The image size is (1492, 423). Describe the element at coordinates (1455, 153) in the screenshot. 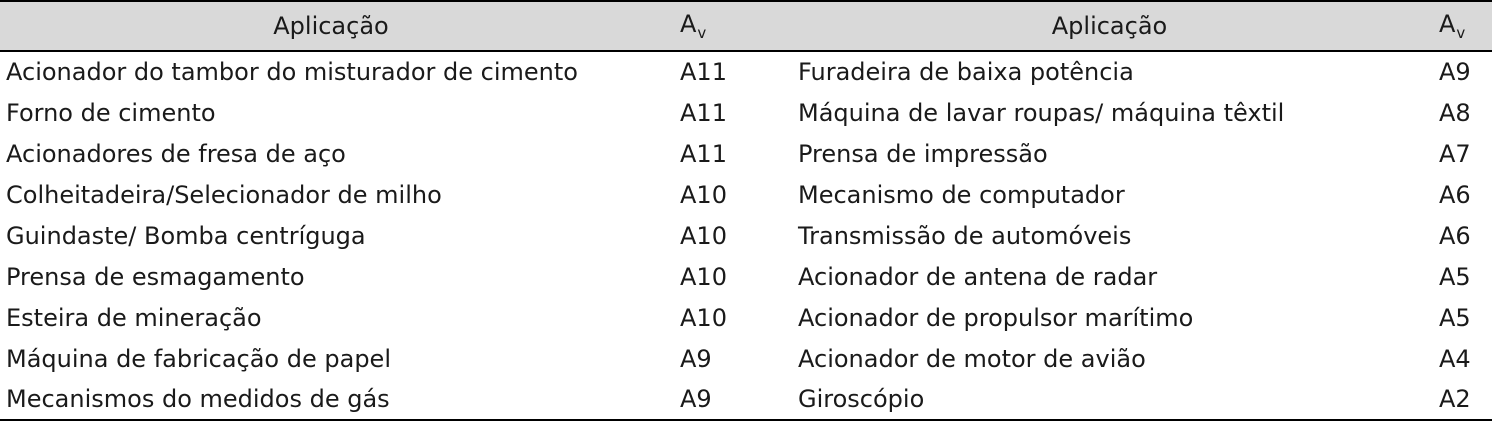

I see `right-av-cell: A7` at that location.